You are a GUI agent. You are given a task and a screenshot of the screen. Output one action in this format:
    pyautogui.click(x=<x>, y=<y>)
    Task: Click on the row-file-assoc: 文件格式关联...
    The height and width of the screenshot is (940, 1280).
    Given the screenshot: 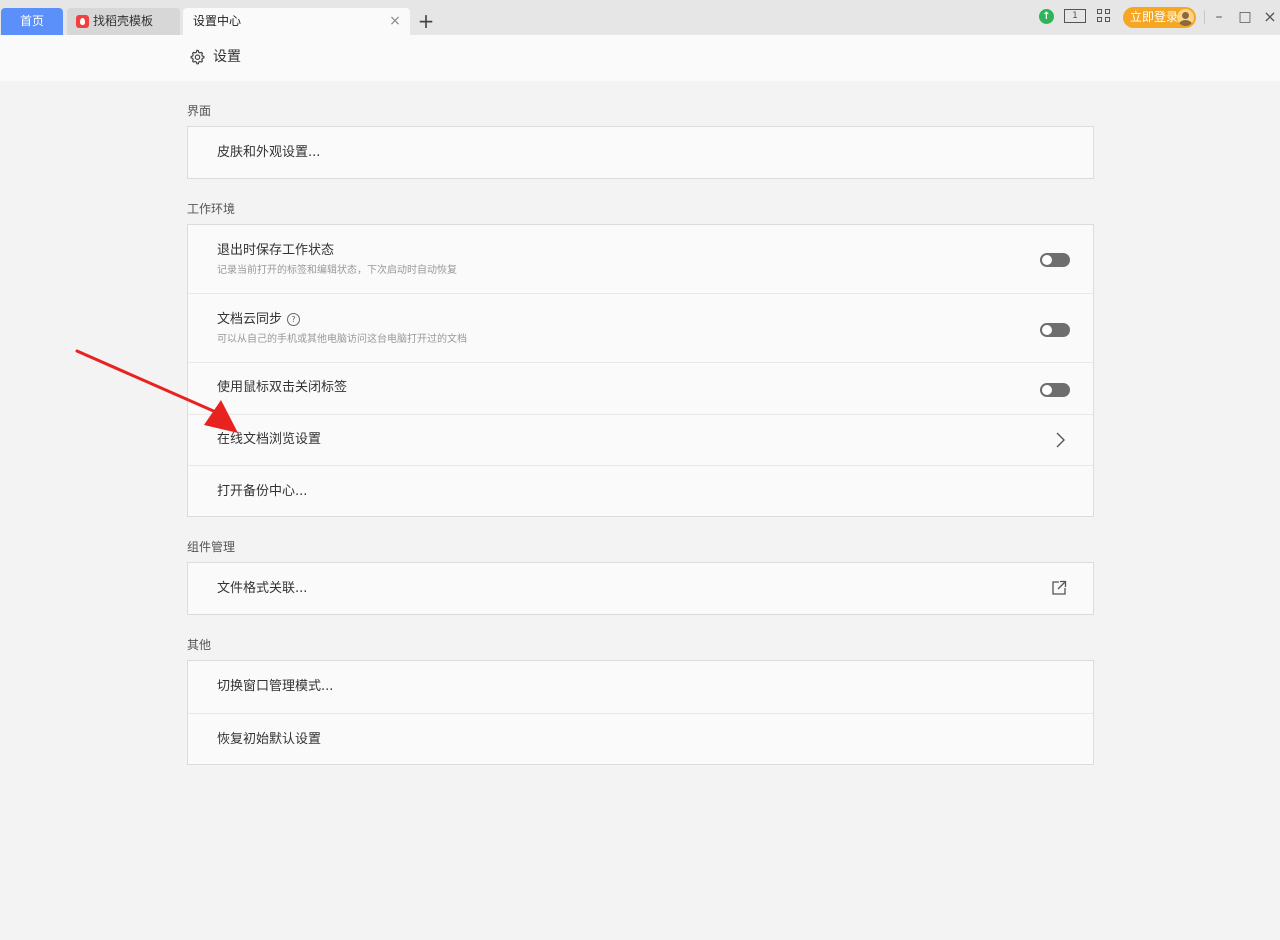 What is the action you would take?
    pyautogui.click(x=640, y=588)
    